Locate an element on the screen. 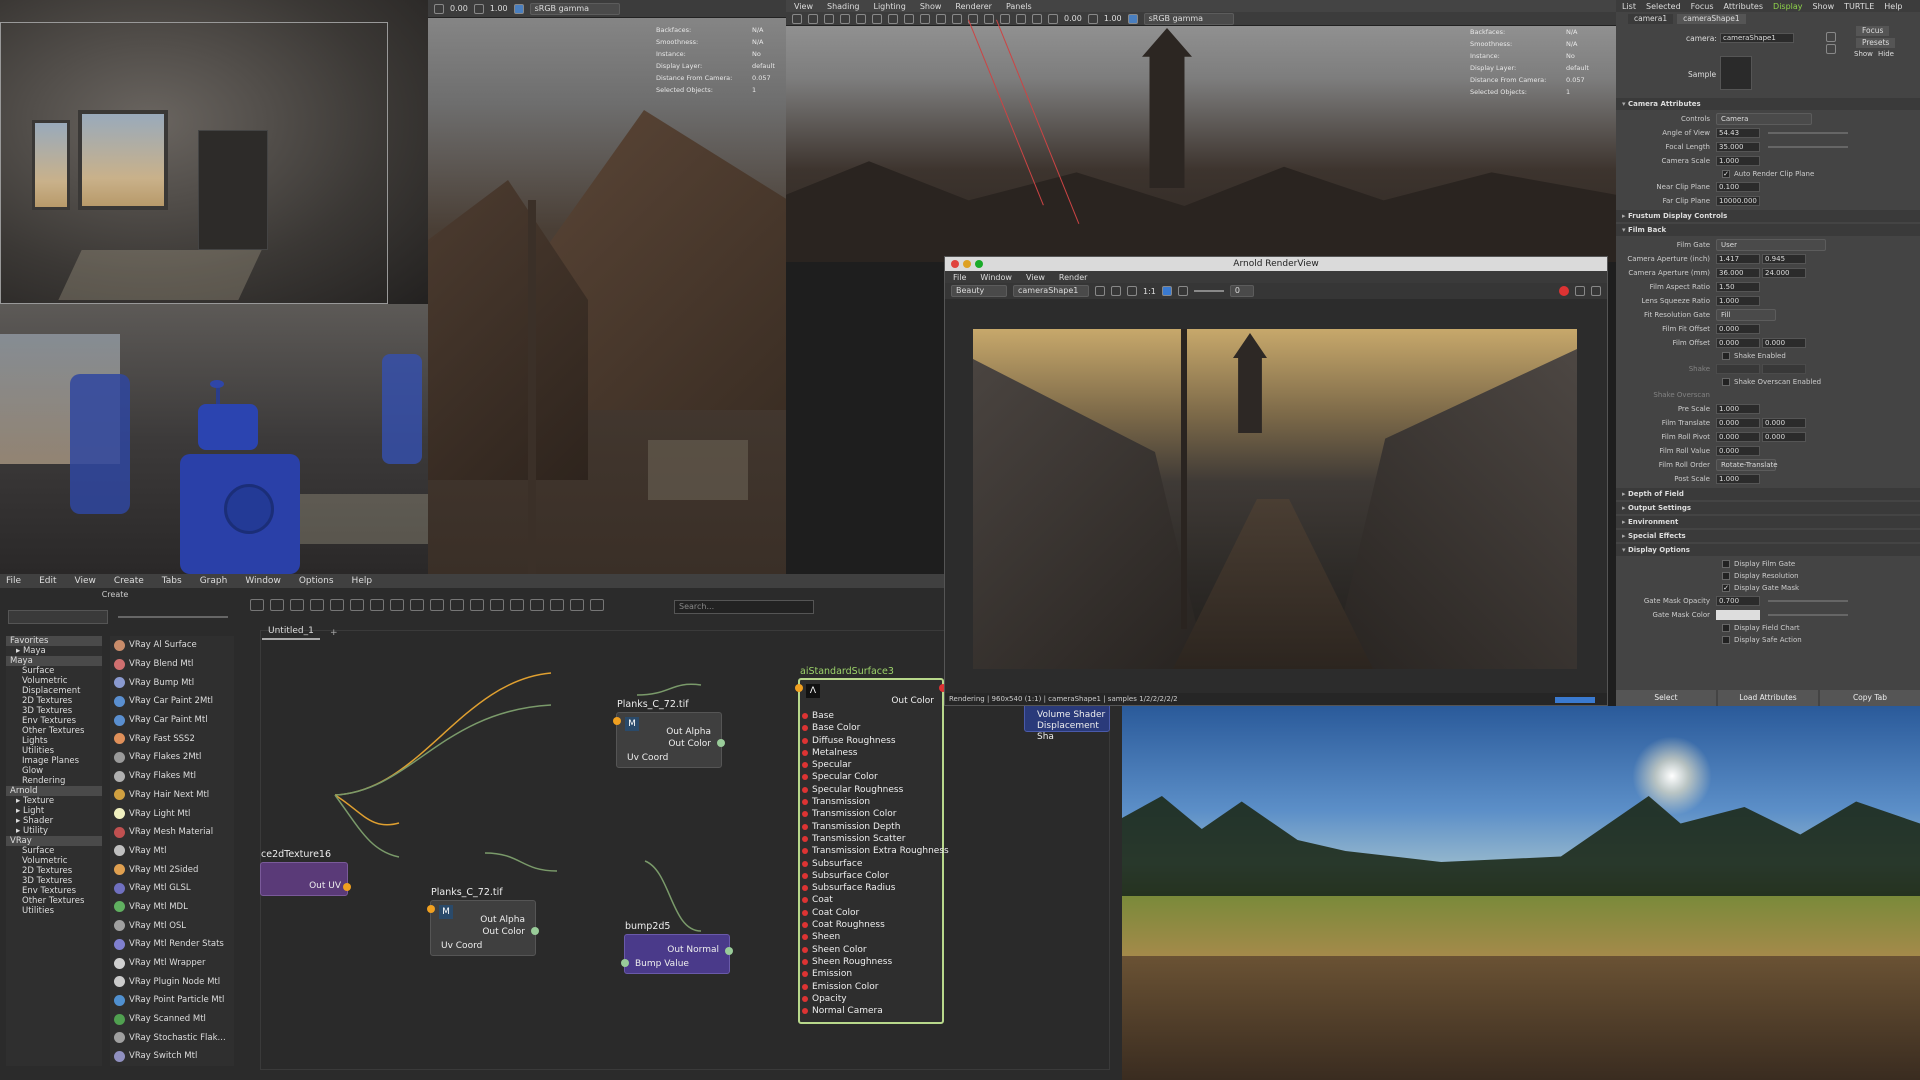  gate-mask-icon is located at coordinates (1037, 18).